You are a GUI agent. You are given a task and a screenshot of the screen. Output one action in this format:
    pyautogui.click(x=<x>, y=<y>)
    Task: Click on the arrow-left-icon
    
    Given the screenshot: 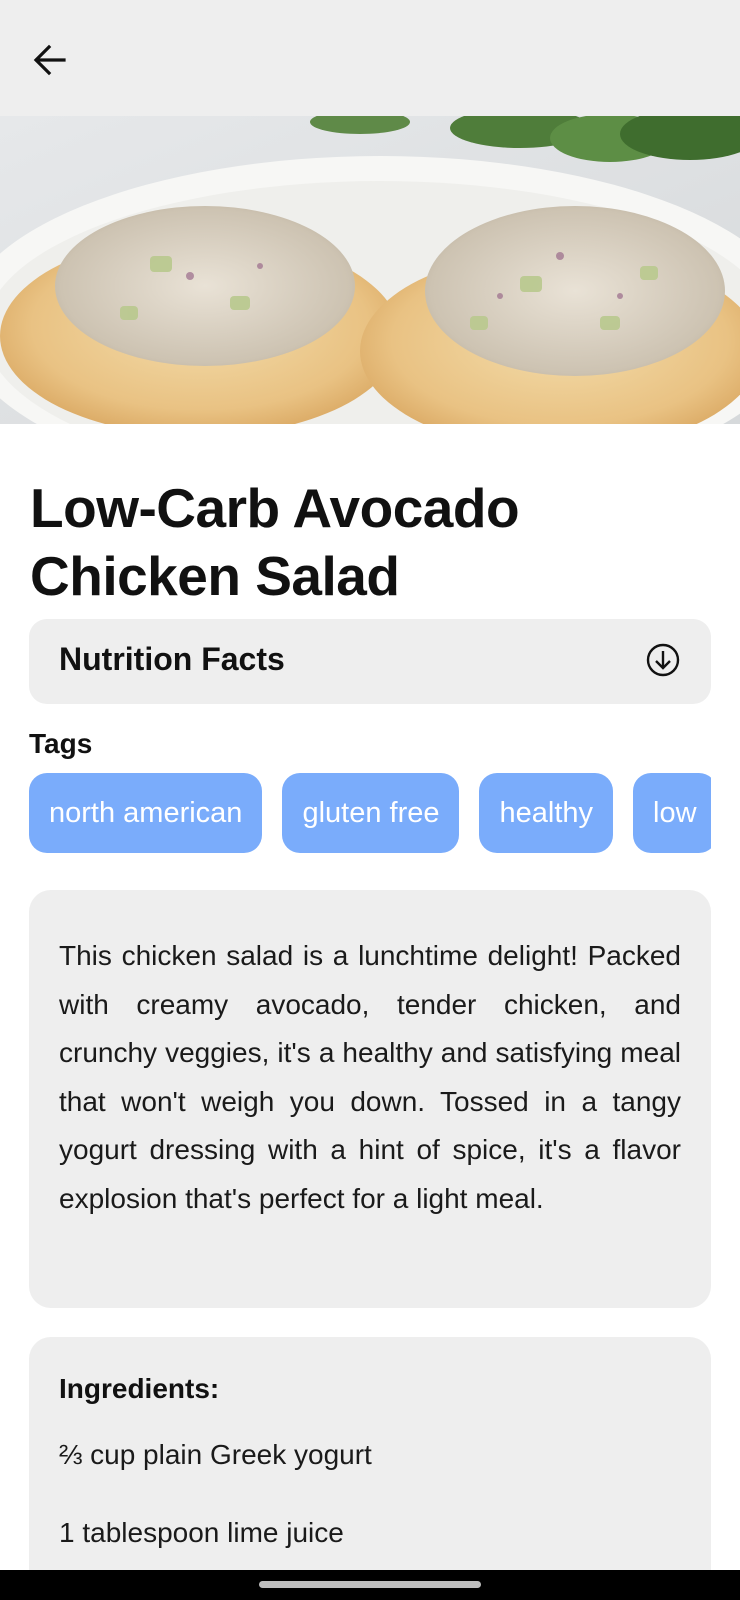 What is the action you would take?
    pyautogui.click(x=49, y=60)
    